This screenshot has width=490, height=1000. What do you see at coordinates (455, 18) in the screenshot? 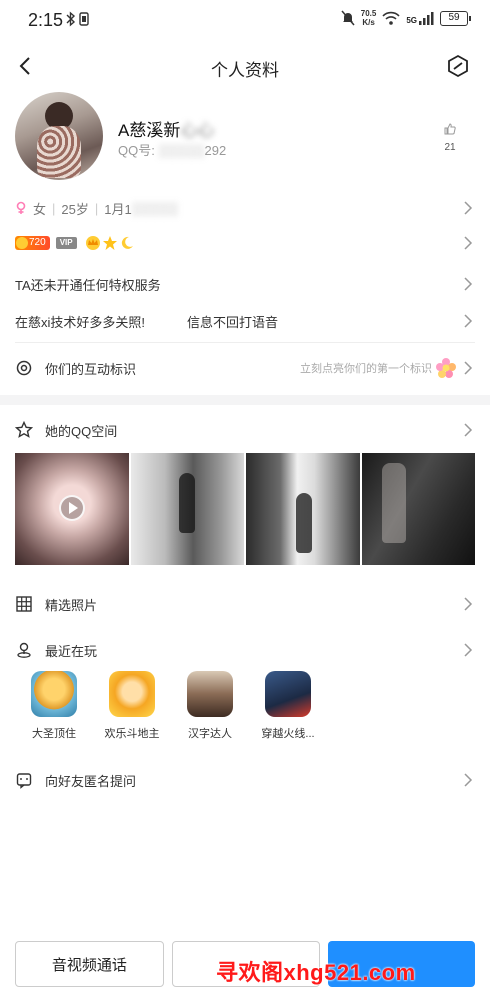
I see `battery-indicator: 59` at bounding box center [455, 18].